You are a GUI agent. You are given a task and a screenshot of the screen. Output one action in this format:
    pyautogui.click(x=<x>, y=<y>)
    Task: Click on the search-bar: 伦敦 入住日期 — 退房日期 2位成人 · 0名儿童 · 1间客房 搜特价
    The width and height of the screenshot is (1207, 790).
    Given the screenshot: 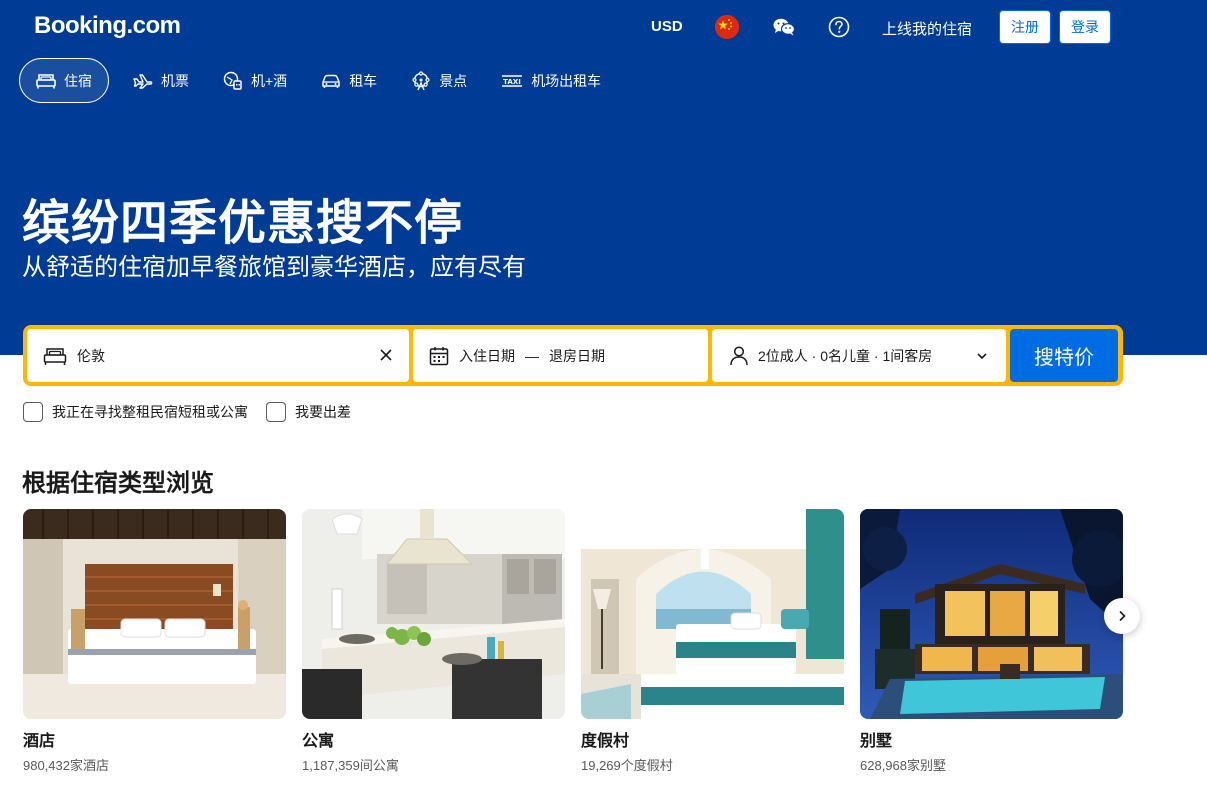 What is the action you would take?
    pyautogui.click(x=573, y=355)
    